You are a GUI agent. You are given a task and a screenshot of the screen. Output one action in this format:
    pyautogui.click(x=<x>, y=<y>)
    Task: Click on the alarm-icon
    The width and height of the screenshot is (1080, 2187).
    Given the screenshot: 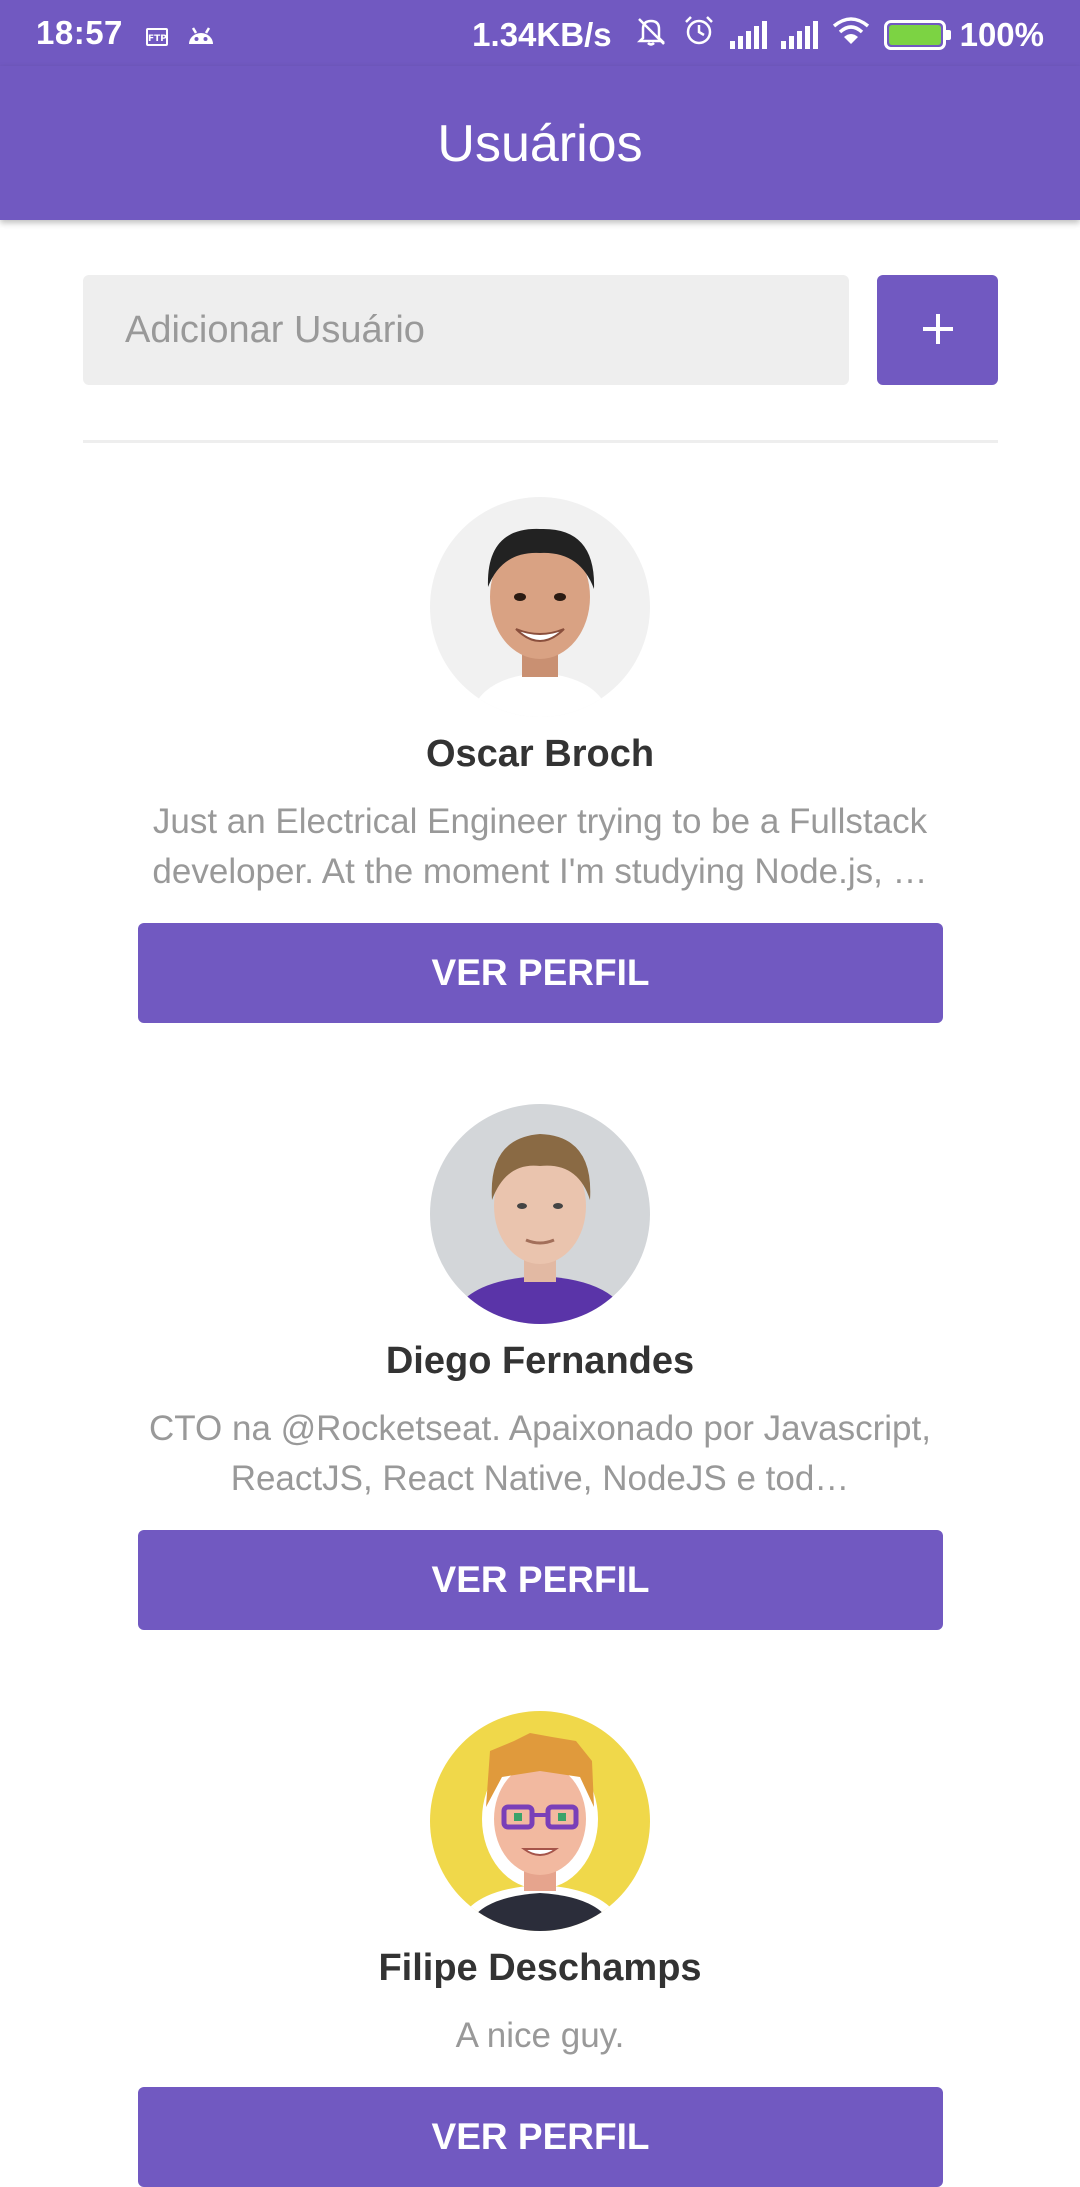 What is the action you would take?
    pyautogui.click(x=699, y=35)
    